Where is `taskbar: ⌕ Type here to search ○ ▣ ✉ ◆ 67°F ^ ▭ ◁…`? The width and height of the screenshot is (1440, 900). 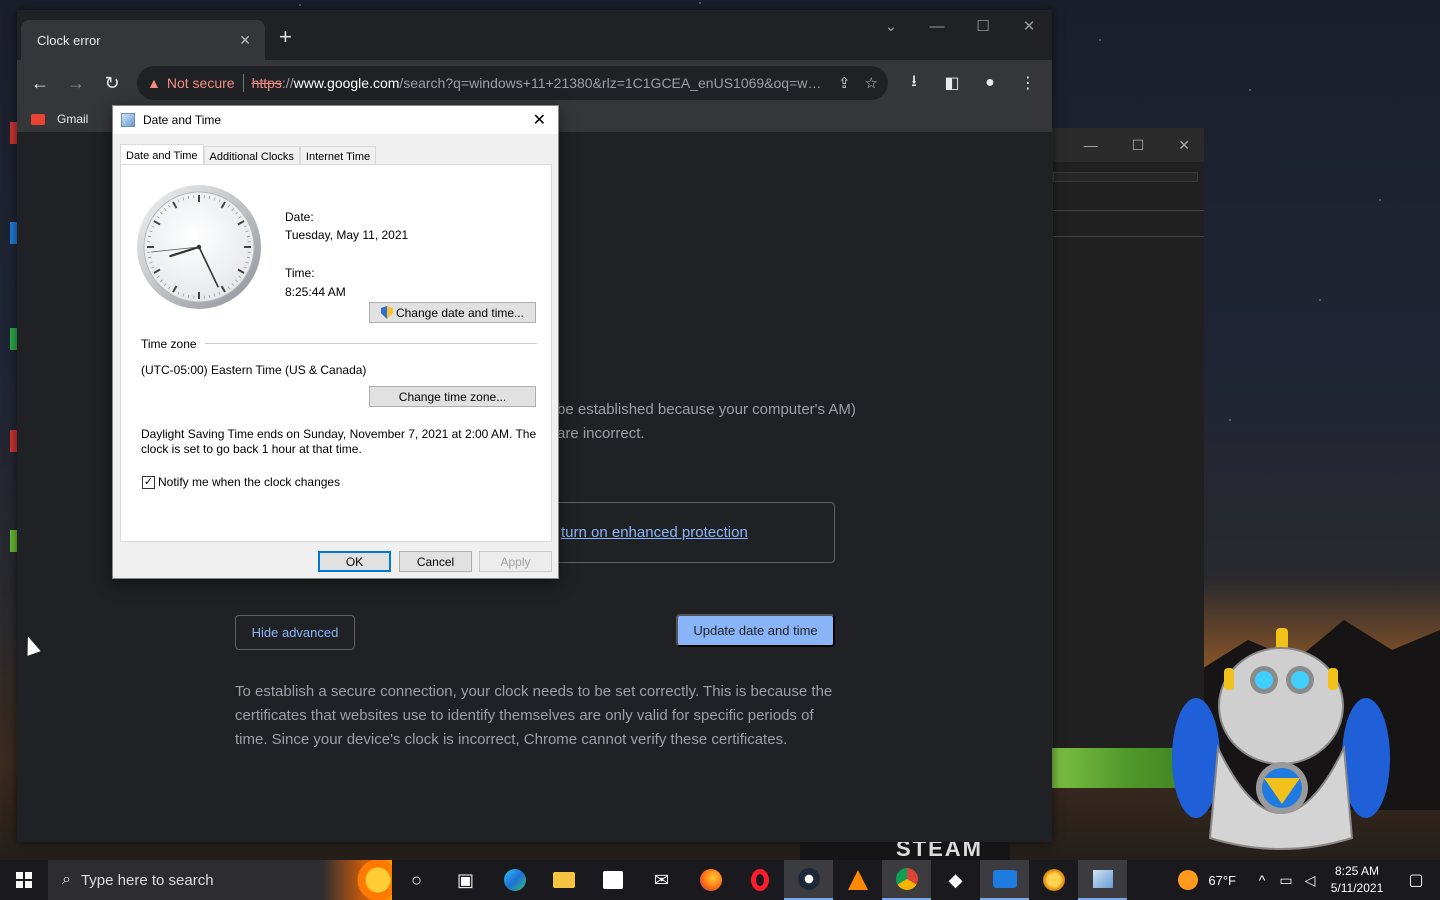
taskbar: ⌕ Type here to search ○ ▣ ✉ ◆ 67°F ^ ▭ ◁… is located at coordinates (720, 880).